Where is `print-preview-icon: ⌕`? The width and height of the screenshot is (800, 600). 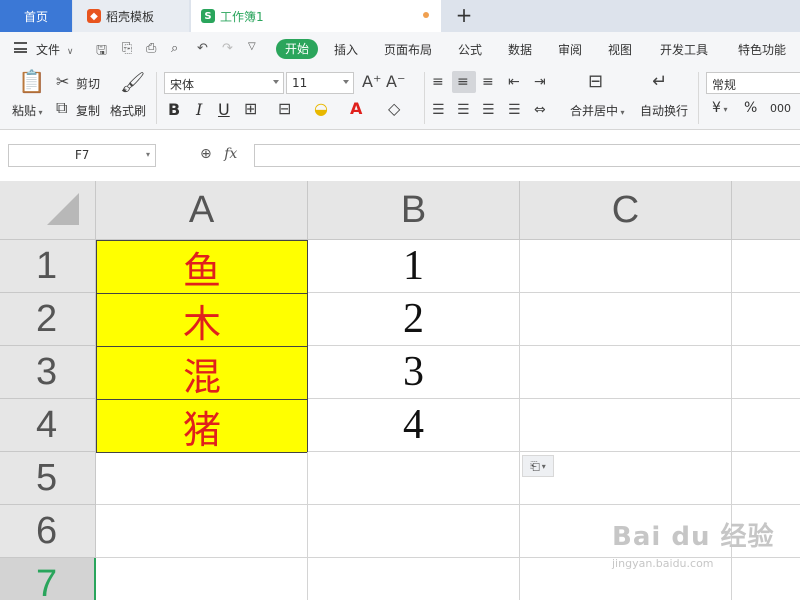 print-preview-icon: ⌕ is located at coordinates (174, 48).